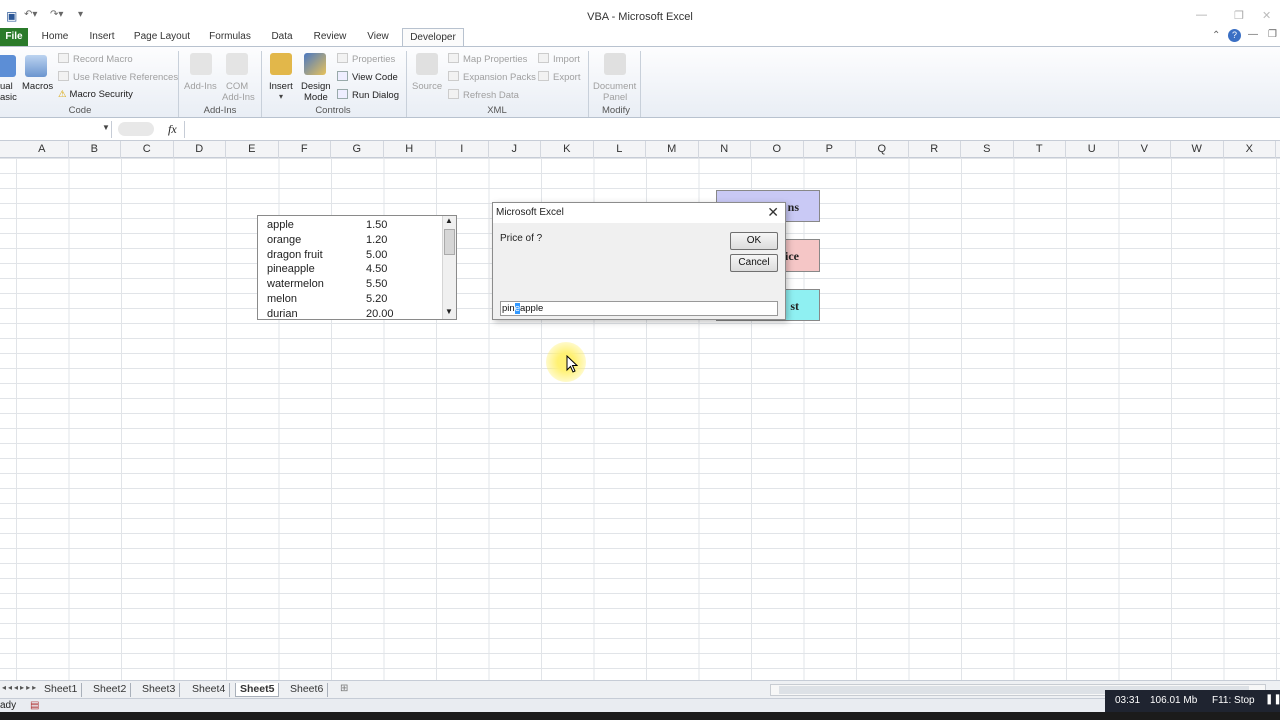  What do you see at coordinates (230, 37) in the screenshot?
I see `tab-formulas: Formulas` at bounding box center [230, 37].